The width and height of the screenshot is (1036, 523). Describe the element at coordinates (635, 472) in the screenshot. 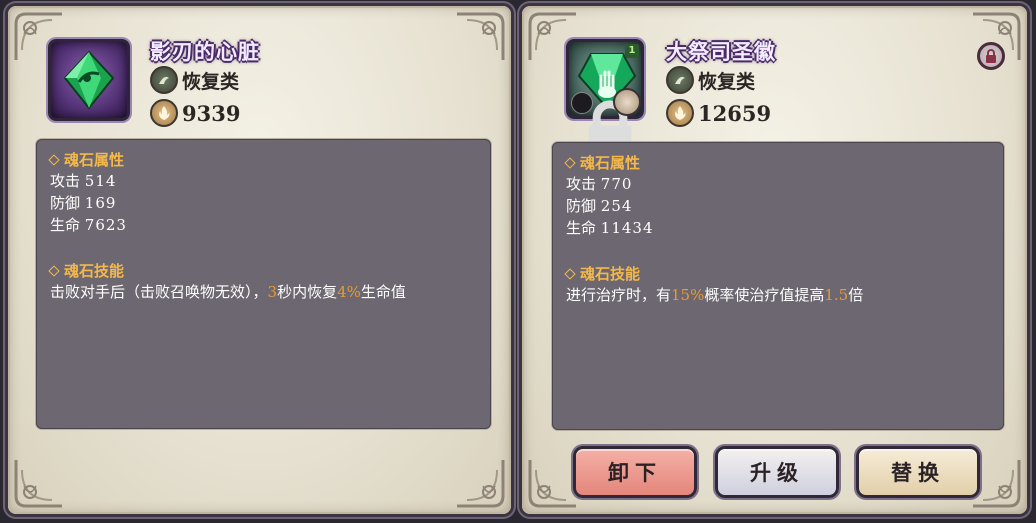

I see `unequip-button: 卸下` at that location.